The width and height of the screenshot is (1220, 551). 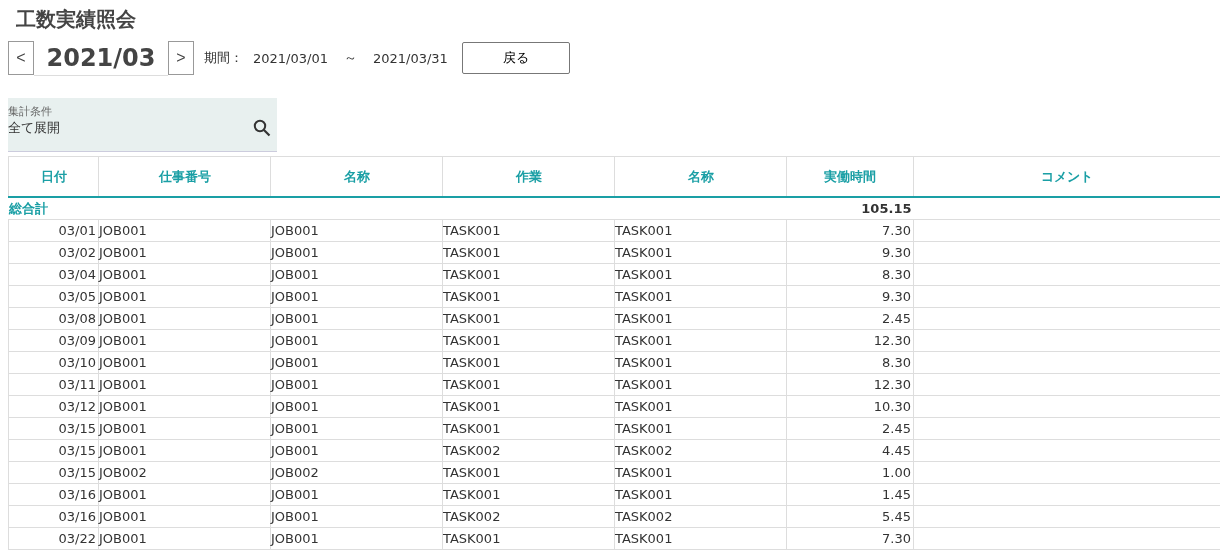 I want to click on period-label: 期間：, so click(x=223, y=58).